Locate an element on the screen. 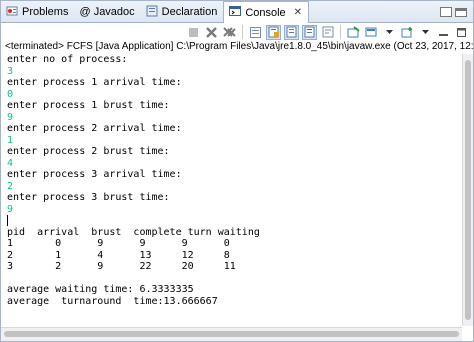  tab-problems: Problems is located at coordinates (37, 12).